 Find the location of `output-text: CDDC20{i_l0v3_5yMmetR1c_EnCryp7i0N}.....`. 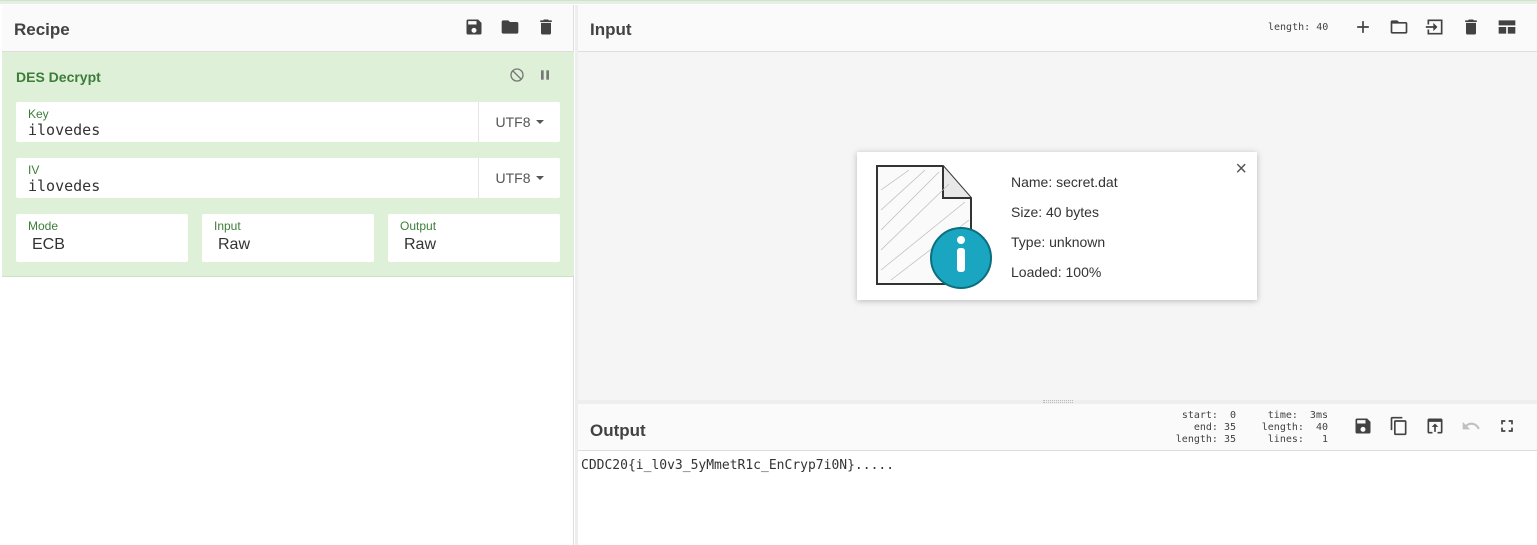

output-text: CDDC20{i_l0v3_5yMmetR1c_EnCryp7i0N}..... is located at coordinates (737, 465).